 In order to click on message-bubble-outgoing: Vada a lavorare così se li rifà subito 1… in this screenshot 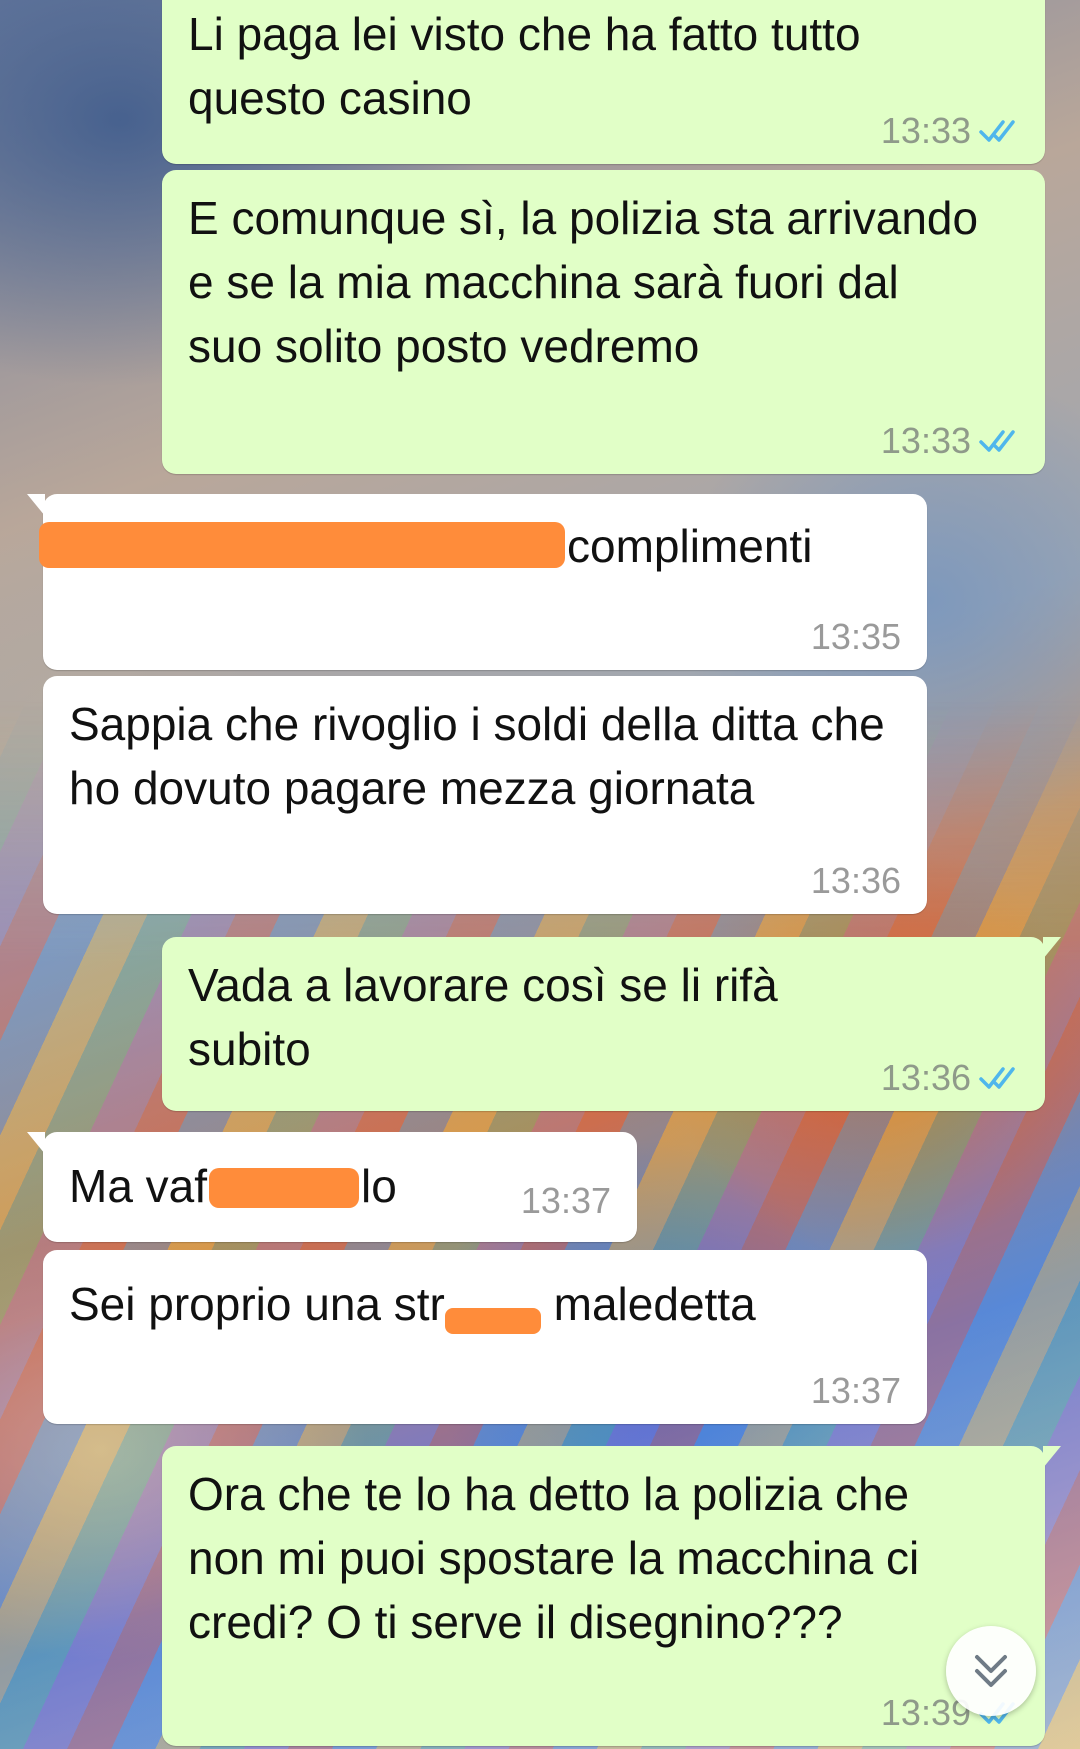, I will do `click(611, 1024)`.